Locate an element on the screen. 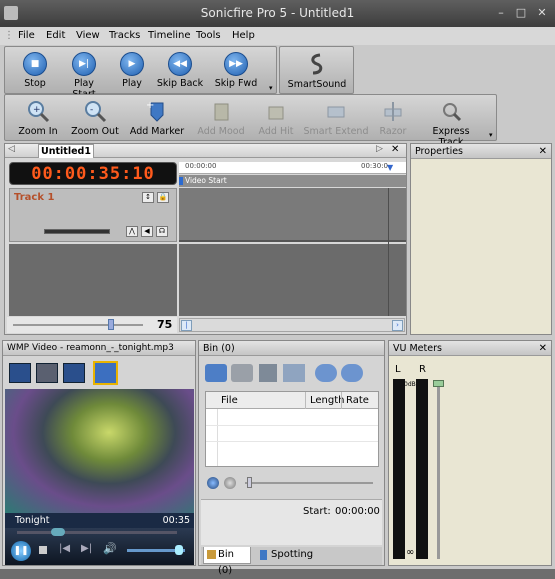  track-header: Track 1 ↕ 🔒 ⋀ ◀ ☊ is located at coordinates (93, 215).